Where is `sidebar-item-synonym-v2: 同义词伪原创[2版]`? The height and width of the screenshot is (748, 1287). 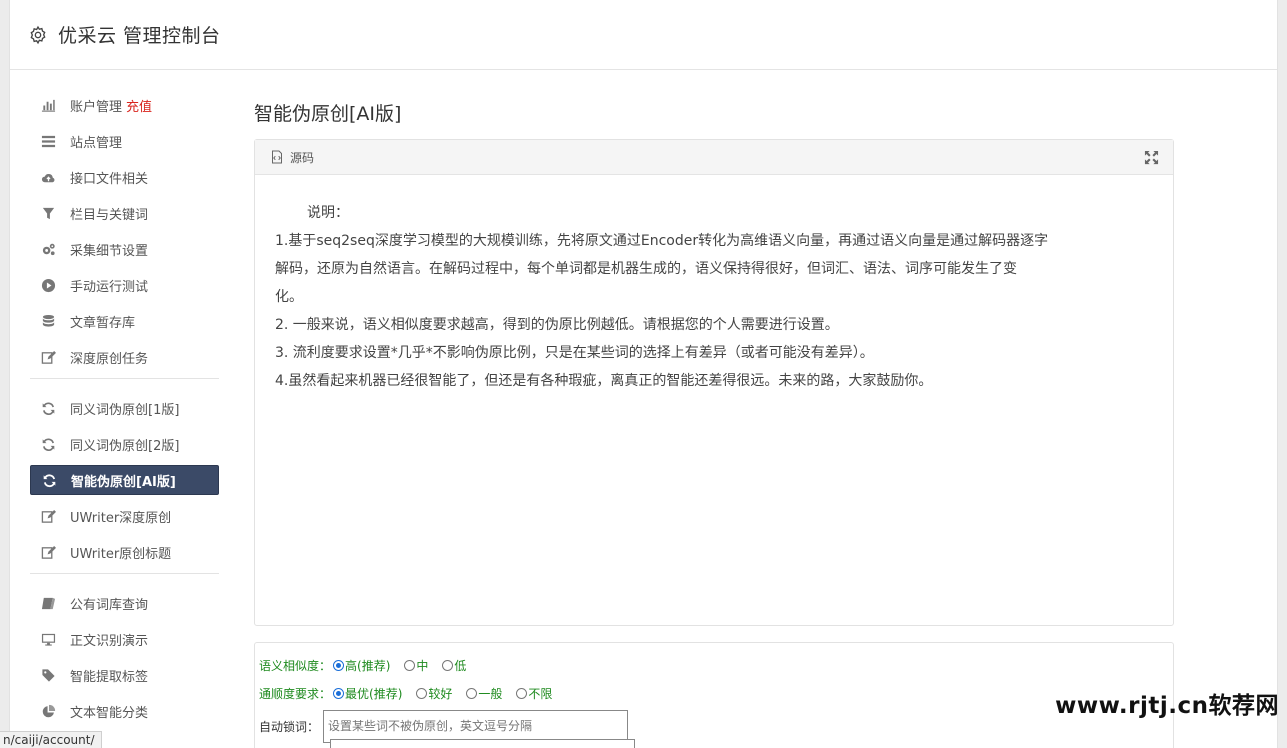
sidebar-item-synonym-v2: 同义词伪原创[2版] is located at coordinates (124, 444).